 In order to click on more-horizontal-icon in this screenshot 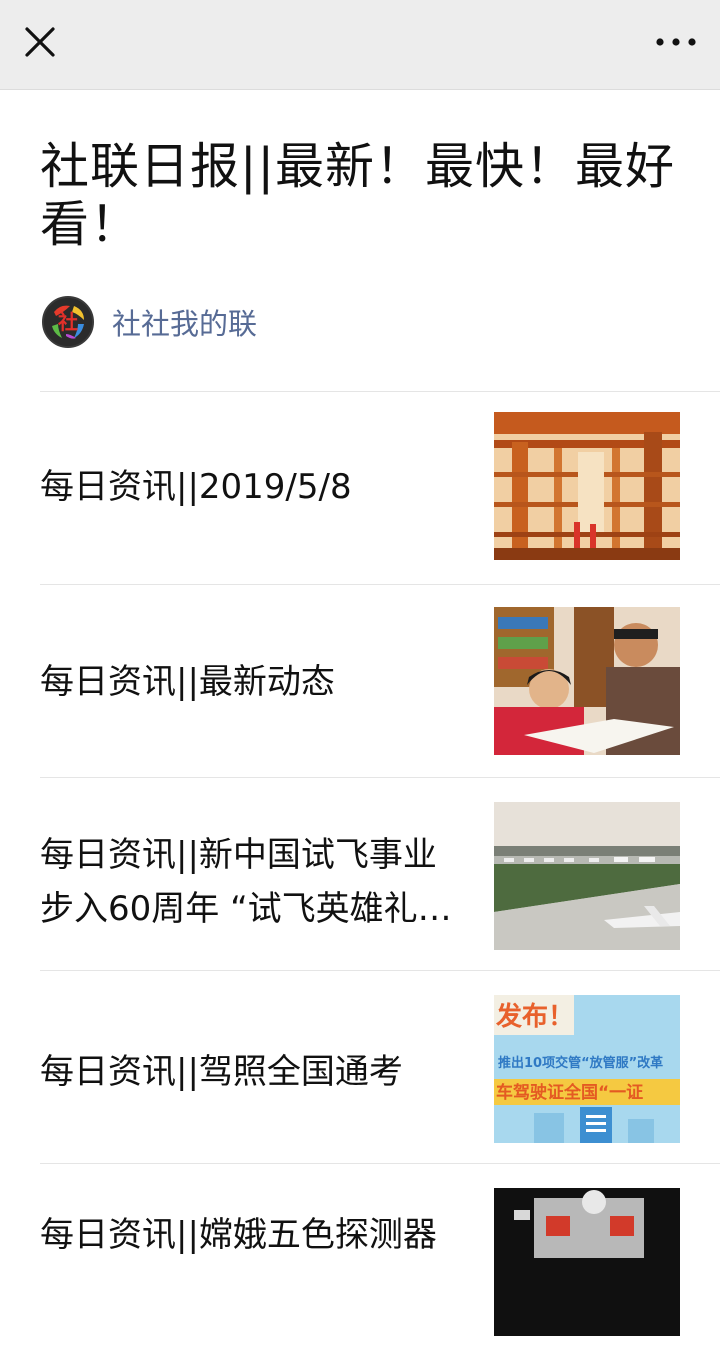, I will do `click(676, 42)`.